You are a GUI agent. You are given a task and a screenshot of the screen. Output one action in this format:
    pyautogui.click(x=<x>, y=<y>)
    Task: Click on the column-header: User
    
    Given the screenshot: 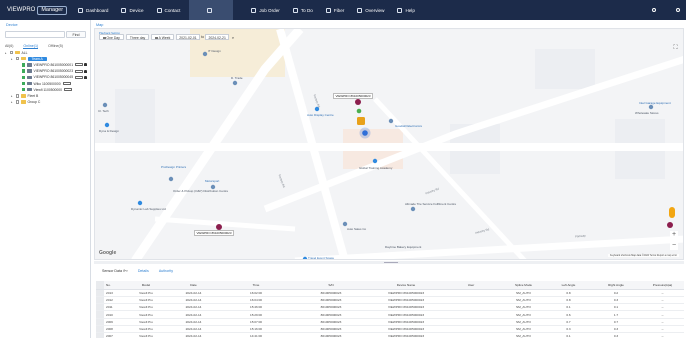 What is the action you would take?
    pyautogui.click(x=471, y=285)
    